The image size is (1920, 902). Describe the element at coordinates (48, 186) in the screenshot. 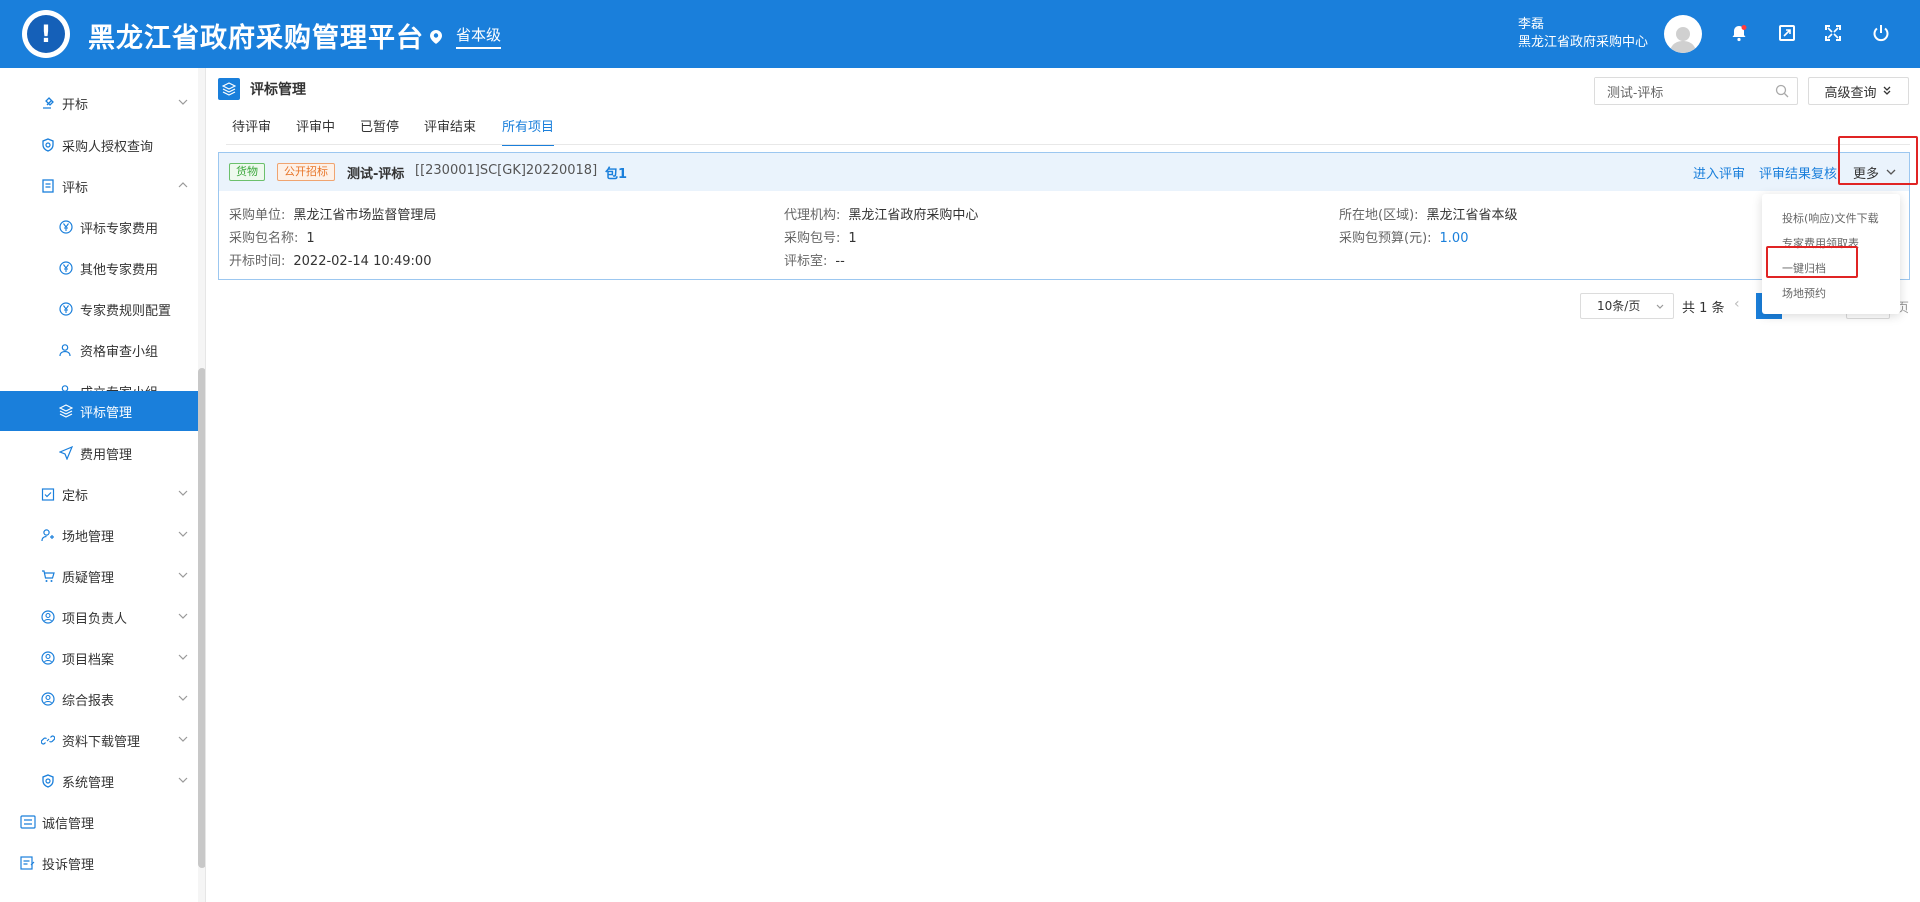

I see `doc-review-icon` at that location.